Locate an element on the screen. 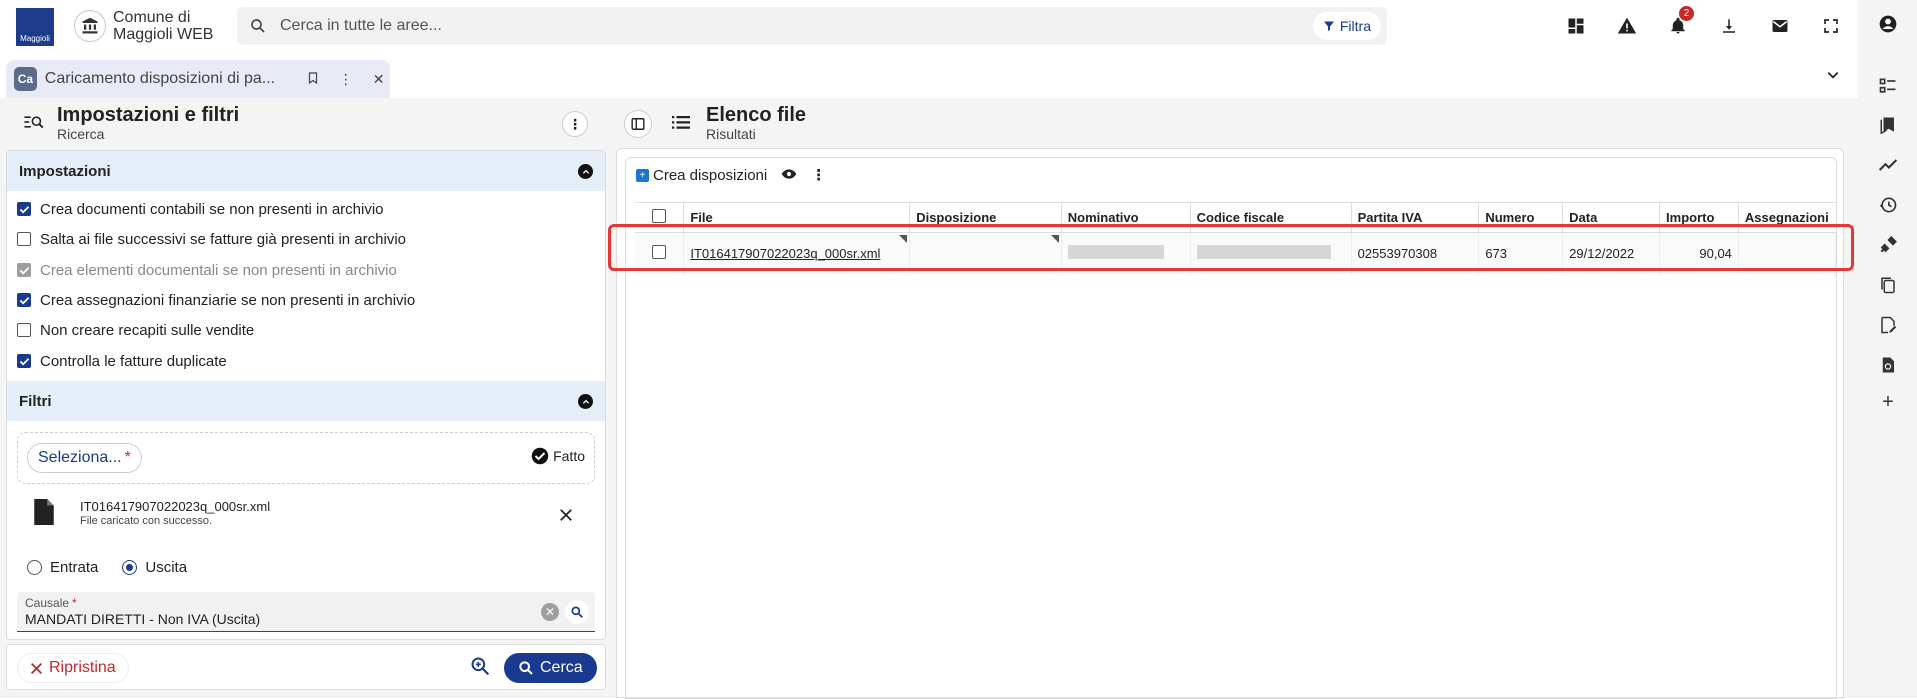 This screenshot has height=699, width=1917. search-button: Cerca is located at coordinates (550, 668).